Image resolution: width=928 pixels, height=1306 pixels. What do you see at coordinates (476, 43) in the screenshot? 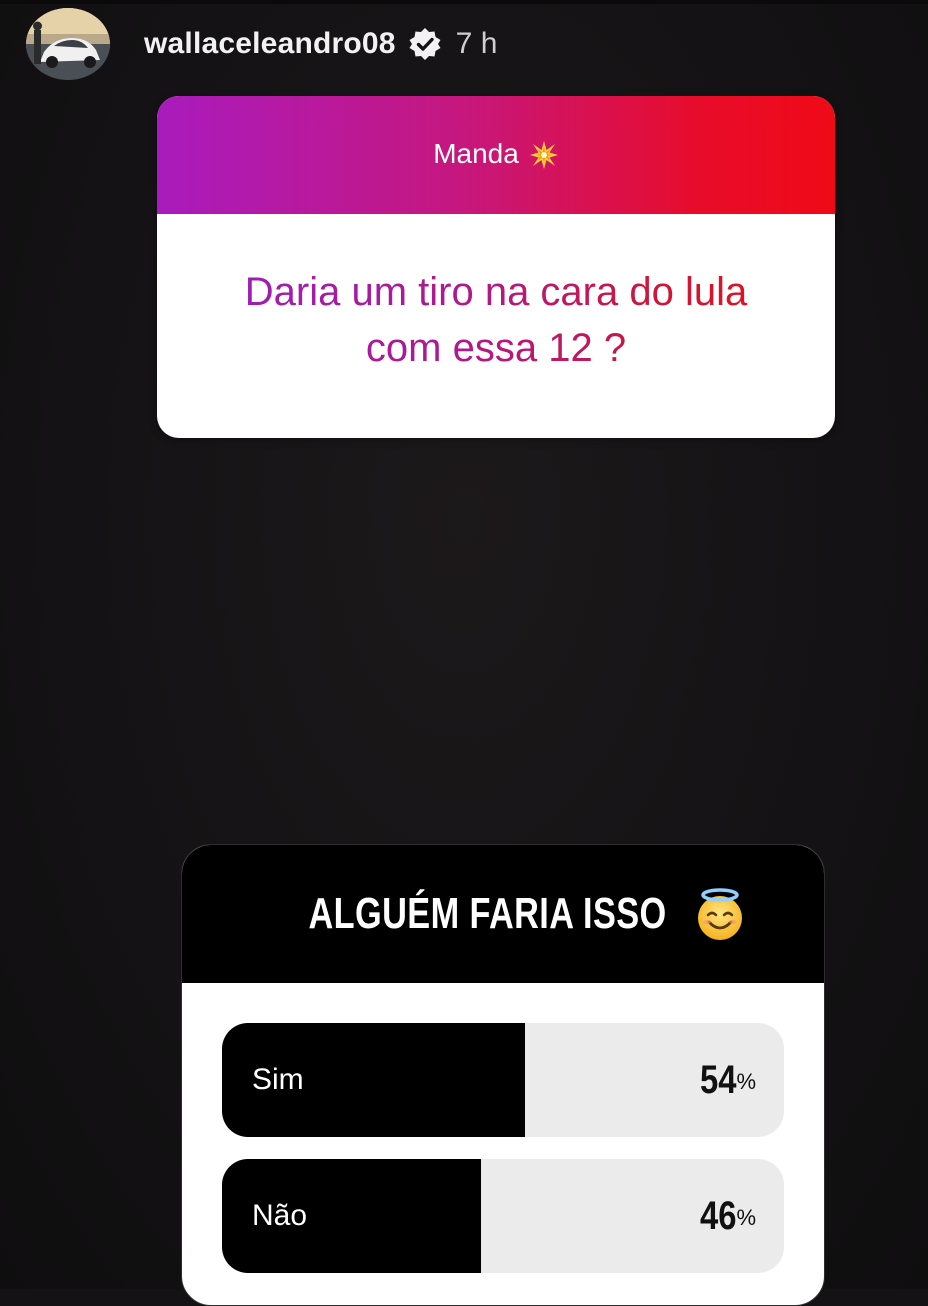
I see `post-time: 7 h` at bounding box center [476, 43].